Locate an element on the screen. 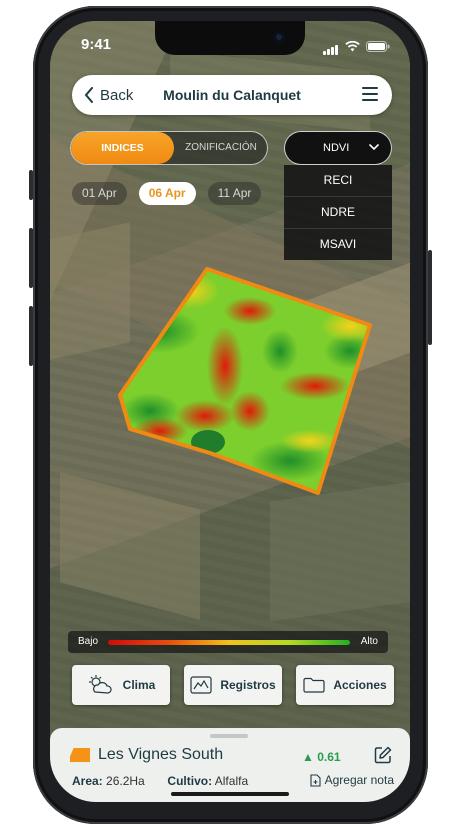 The image size is (460, 834). weather-button: Clima is located at coordinates (121, 685).